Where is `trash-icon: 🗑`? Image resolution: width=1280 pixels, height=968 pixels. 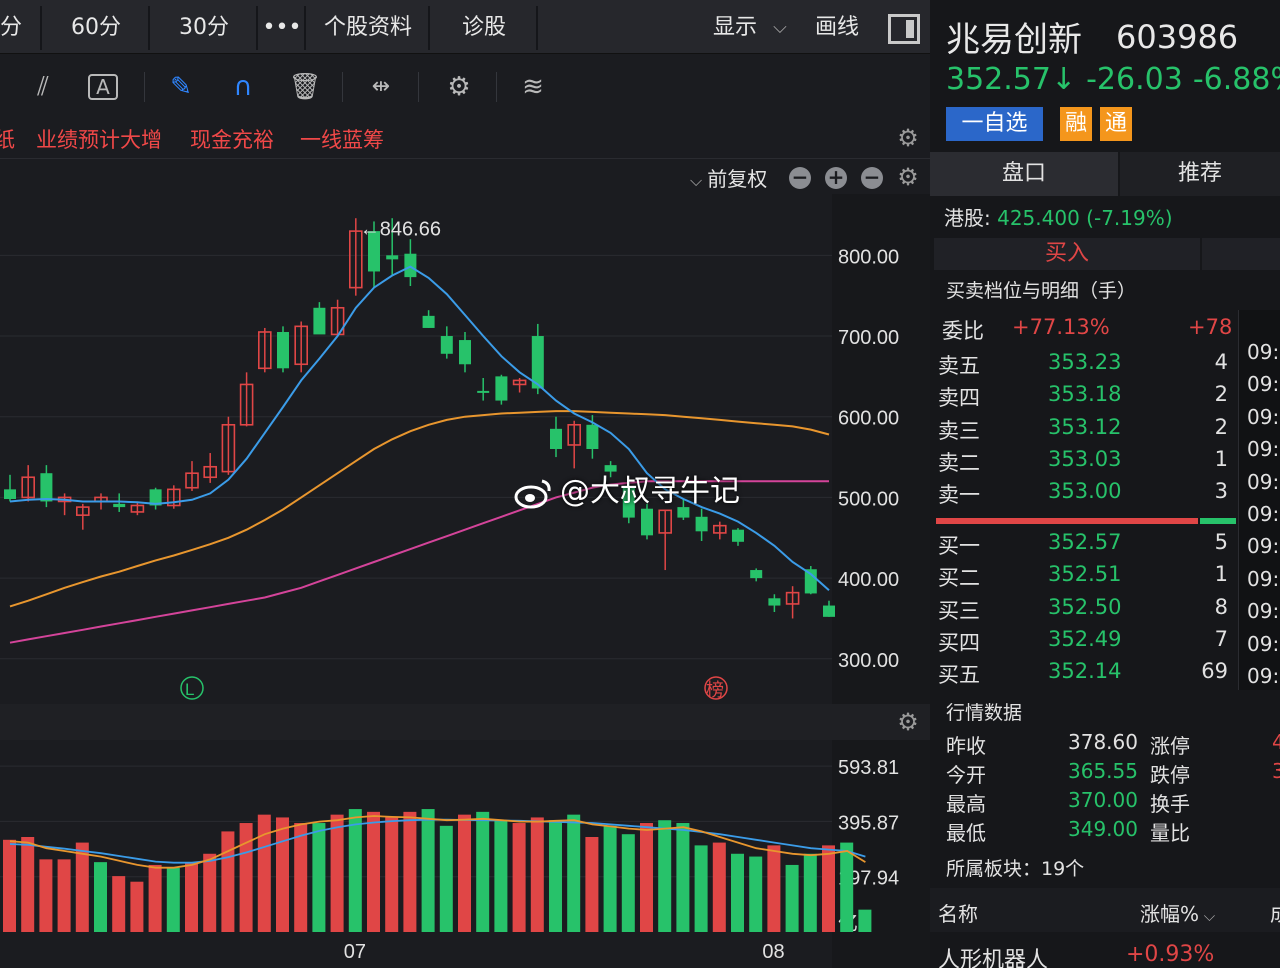
trash-icon: 🗑 is located at coordinates (305, 87).